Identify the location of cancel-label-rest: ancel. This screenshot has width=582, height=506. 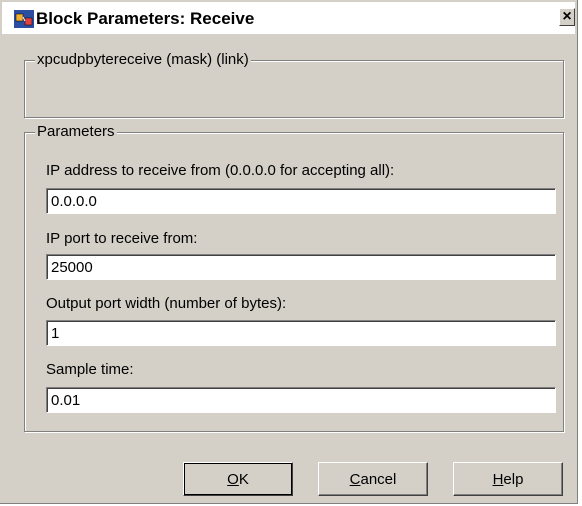
(378, 479).